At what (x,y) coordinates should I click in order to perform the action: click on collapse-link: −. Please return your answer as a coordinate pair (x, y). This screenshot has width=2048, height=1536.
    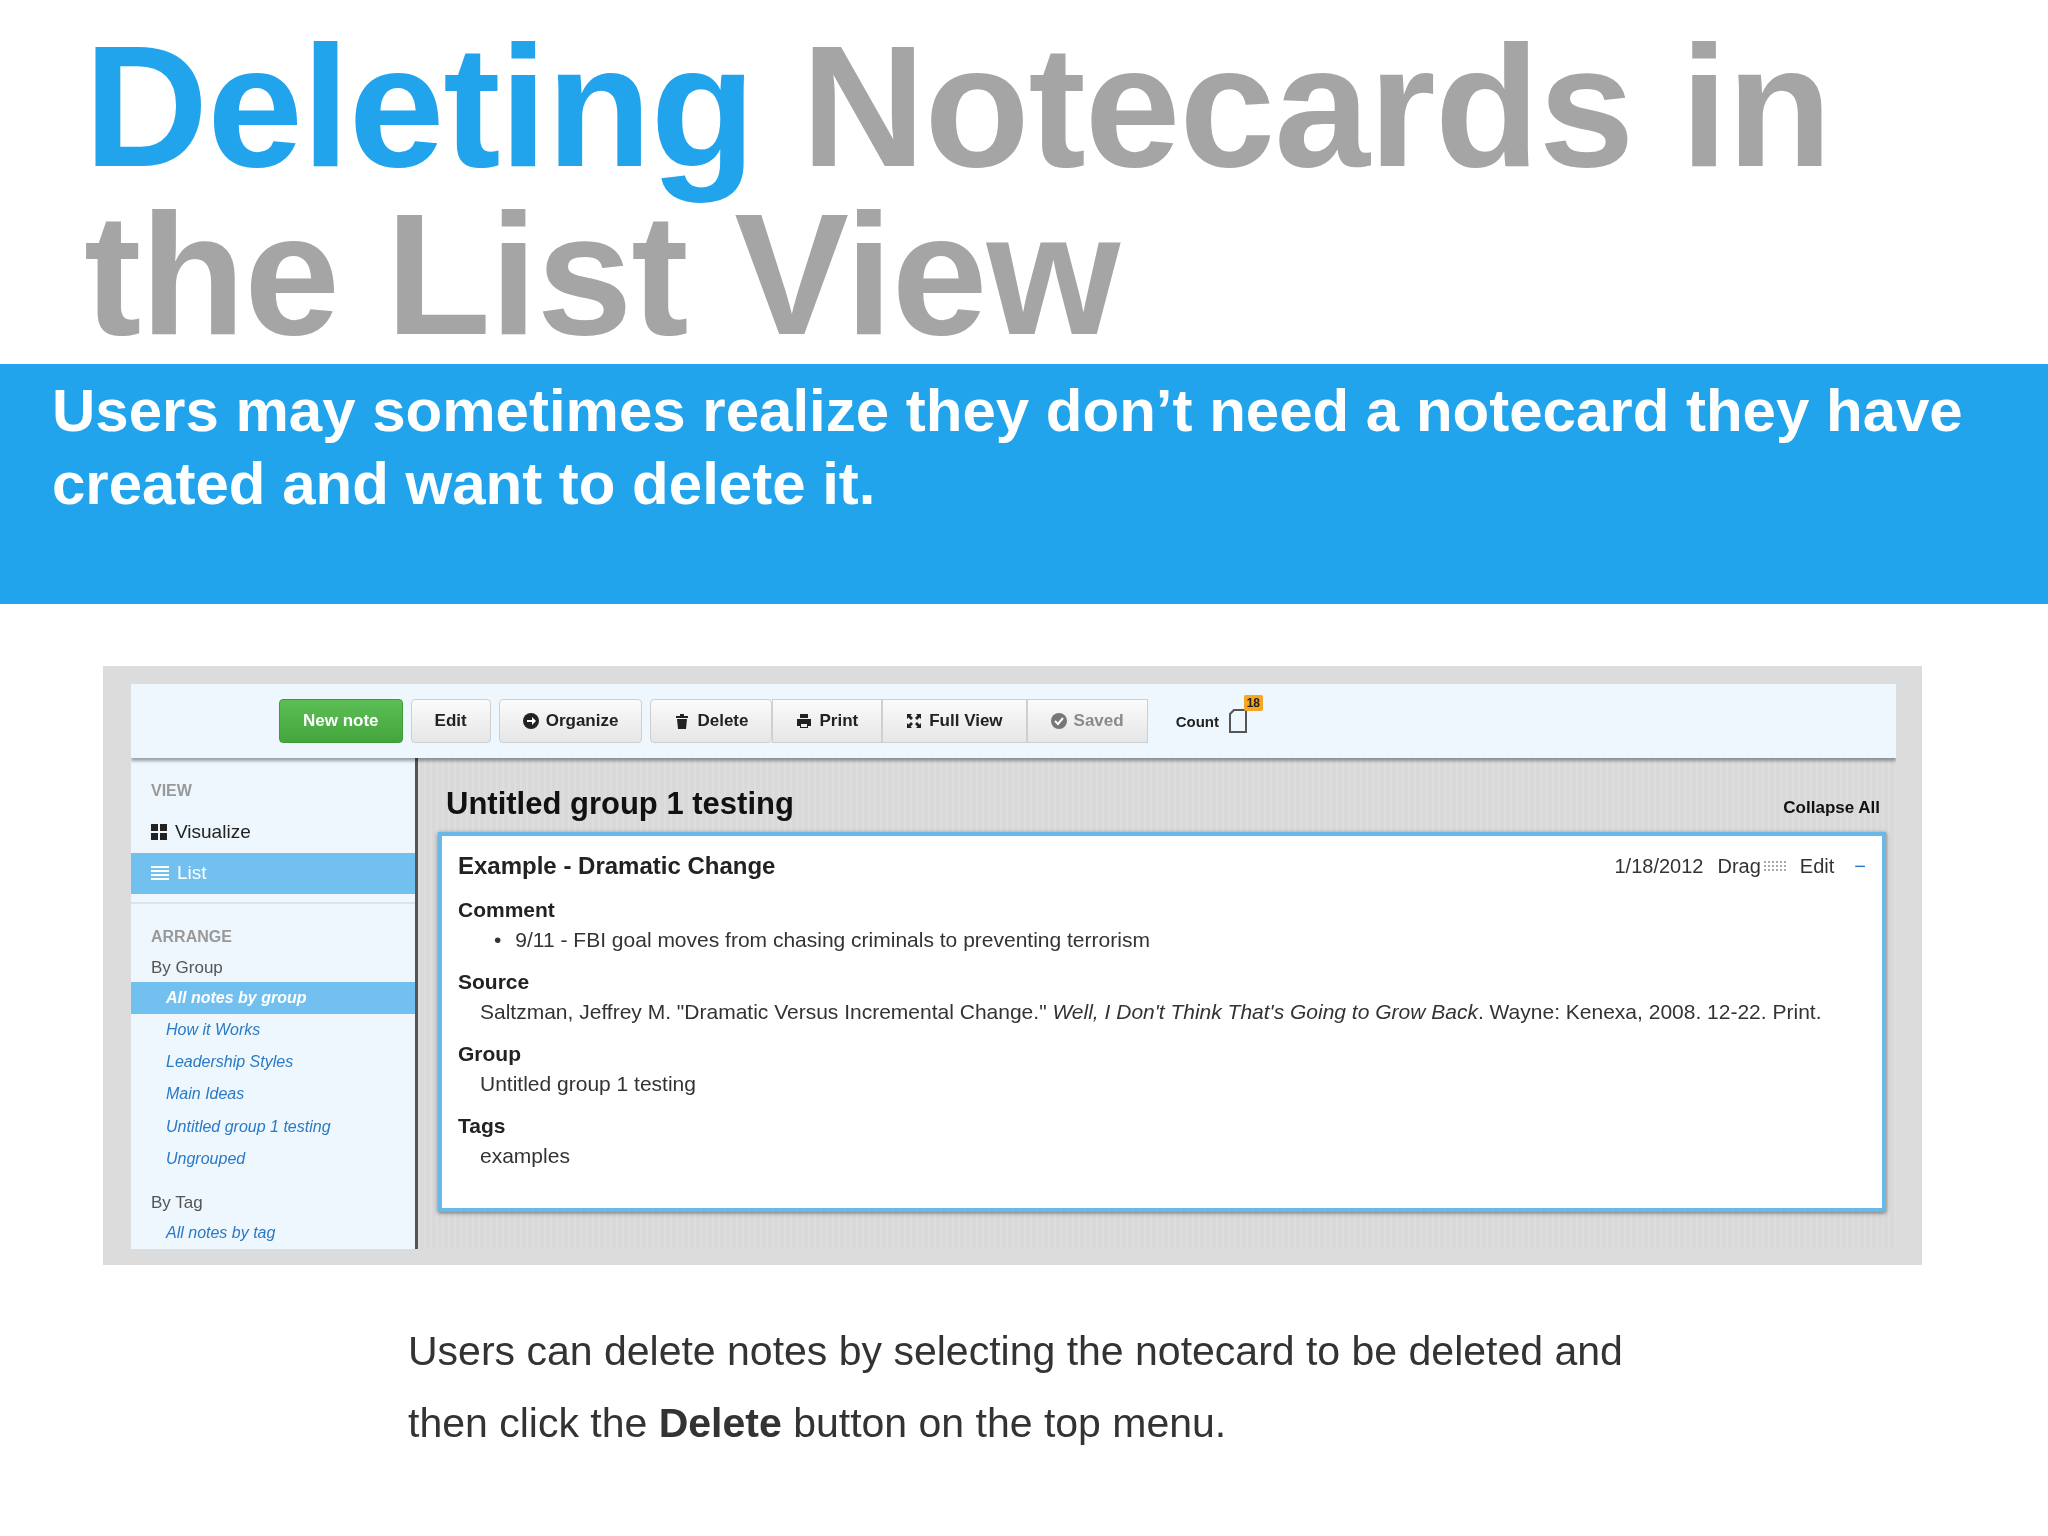
    Looking at the image, I should click on (1860, 866).